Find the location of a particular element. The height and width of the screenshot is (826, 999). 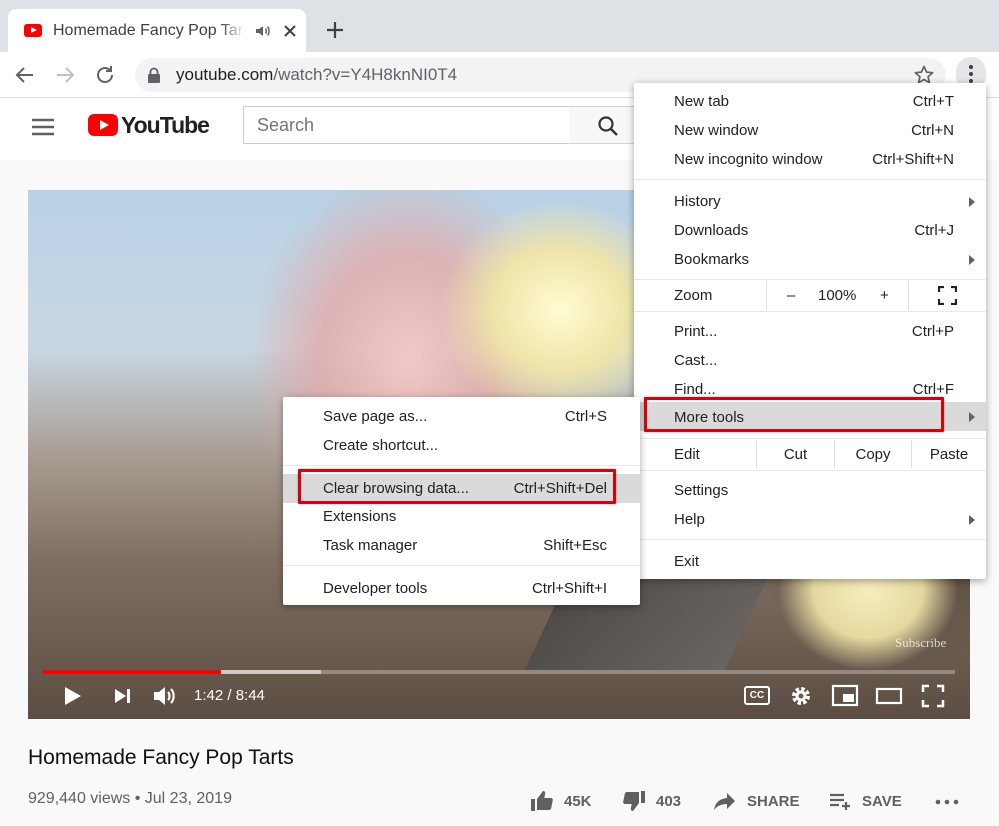

menu-item-shortcut: Ctrl+F is located at coordinates (933, 389).